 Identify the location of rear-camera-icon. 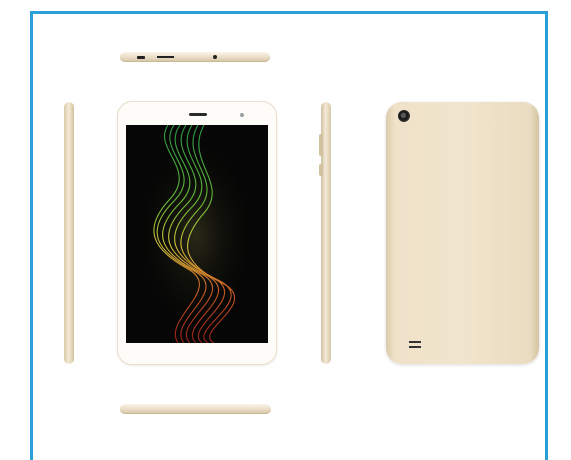
(404, 116).